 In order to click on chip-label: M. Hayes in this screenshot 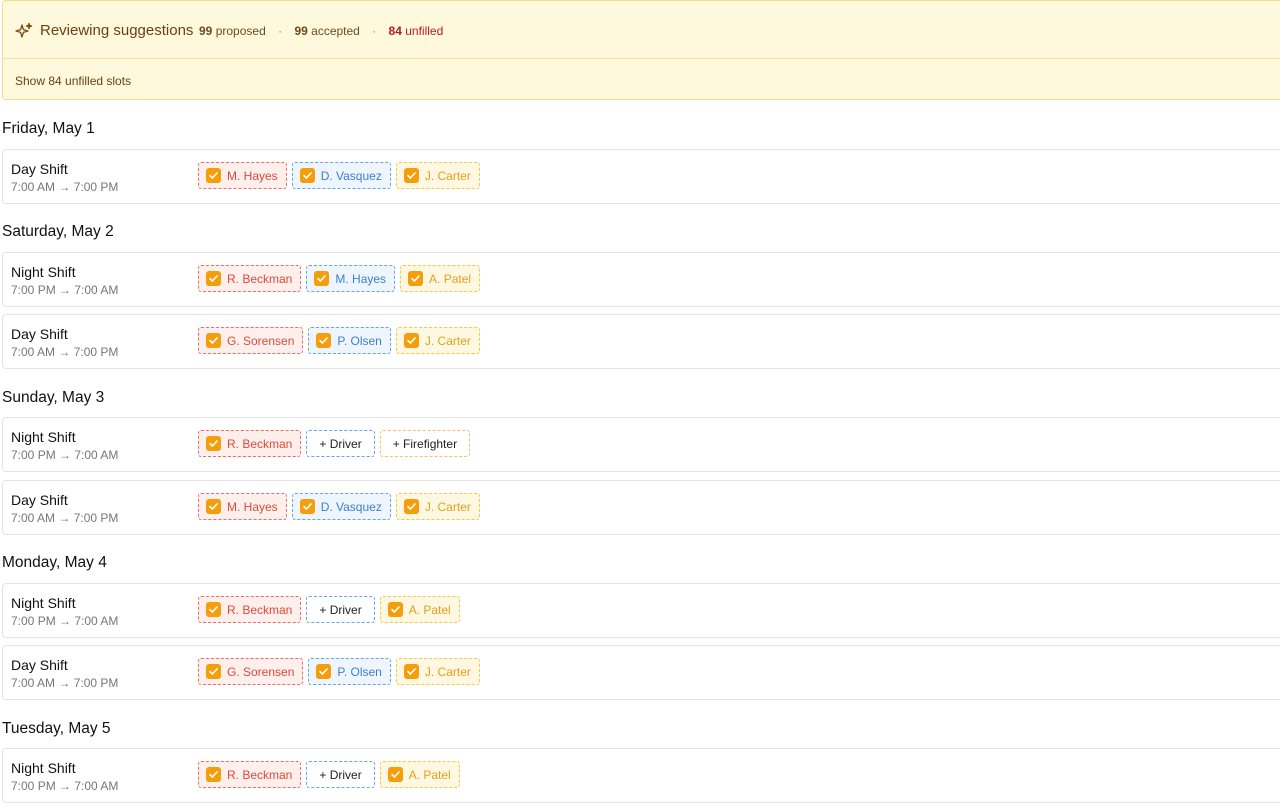, I will do `click(252, 175)`.